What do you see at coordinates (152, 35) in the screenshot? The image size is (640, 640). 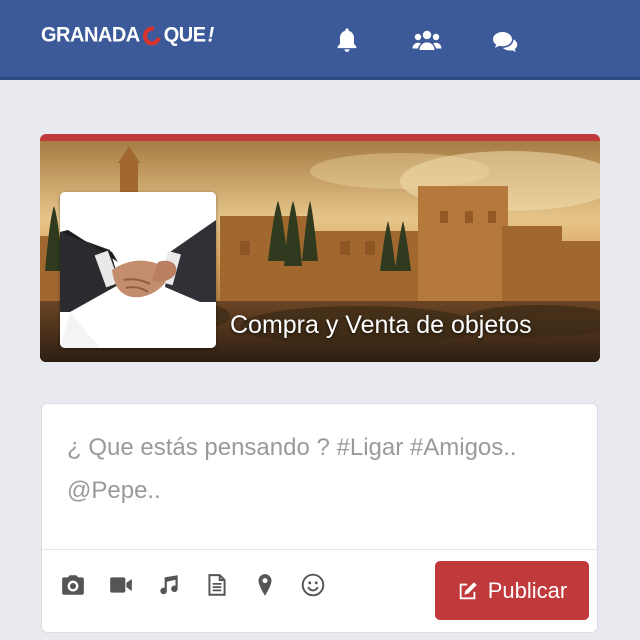 I see `logo-mark-icon` at bounding box center [152, 35].